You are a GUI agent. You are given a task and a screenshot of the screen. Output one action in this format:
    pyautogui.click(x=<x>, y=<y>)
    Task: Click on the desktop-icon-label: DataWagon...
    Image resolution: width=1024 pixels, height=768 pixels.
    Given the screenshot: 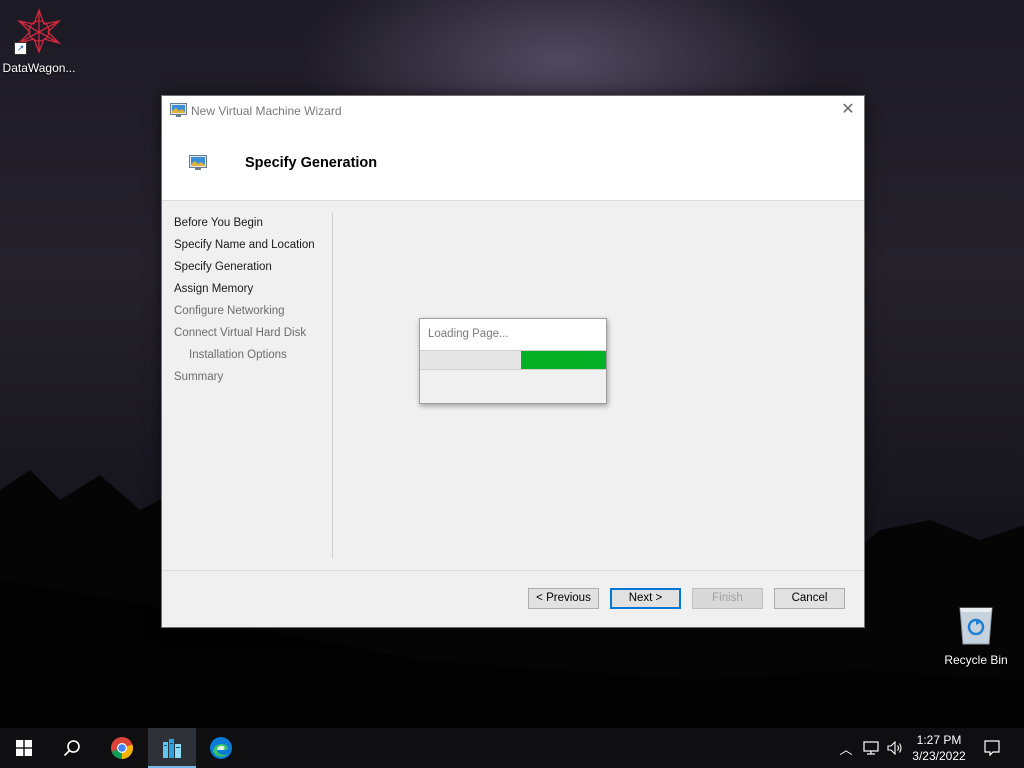 What is the action you would take?
    pyautogui.click(x=39, y=68)
    